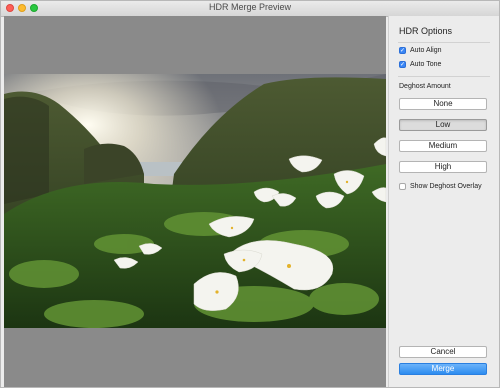  Describe the element at coordinates (443, 369) in the screenshot. I see `merge-button: Merge` at that location.